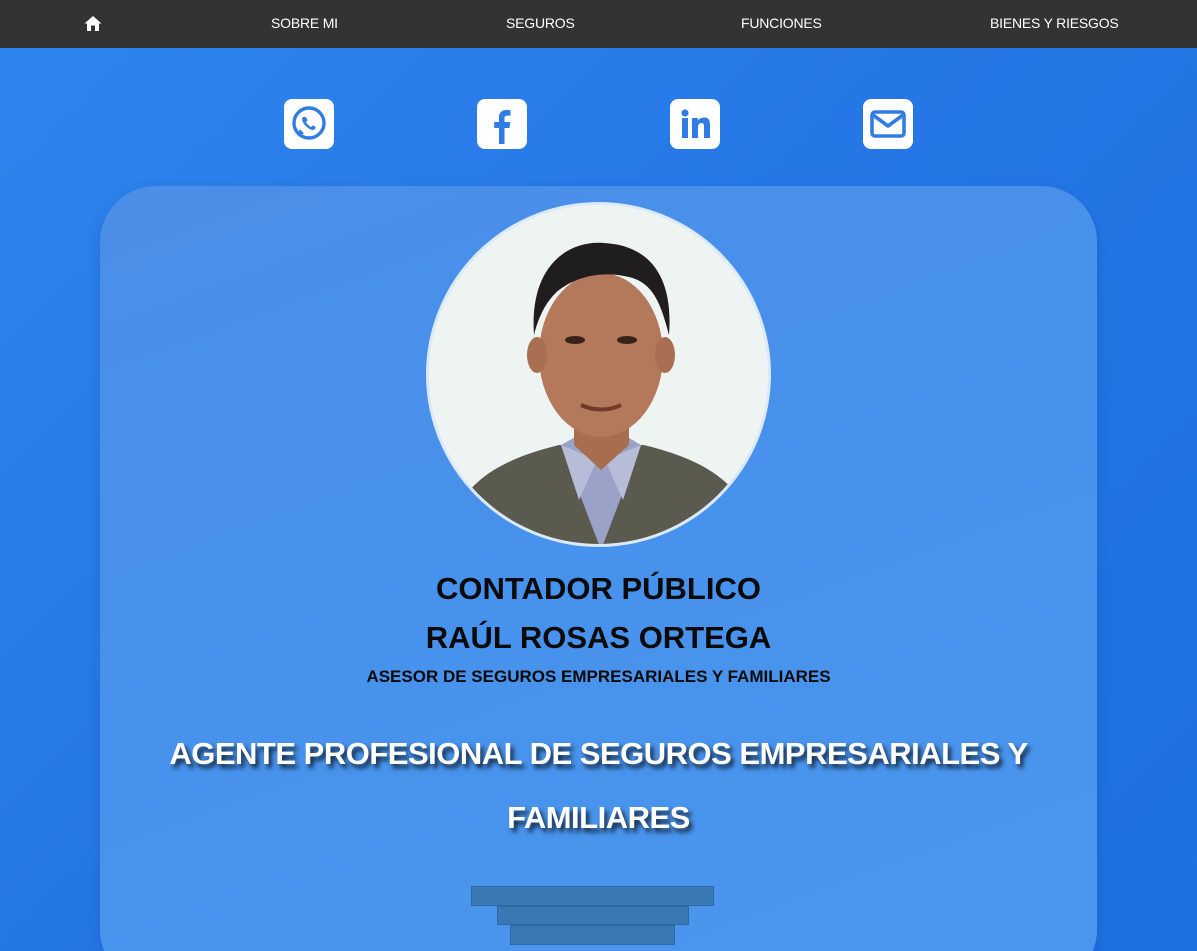 Image resolution: width=1197 pixels, height=951 pixels. Describe the element at coordinates (598, 588) in the screenshot. I see `profile-title: CONTADOR PÚBLICO` at that location.